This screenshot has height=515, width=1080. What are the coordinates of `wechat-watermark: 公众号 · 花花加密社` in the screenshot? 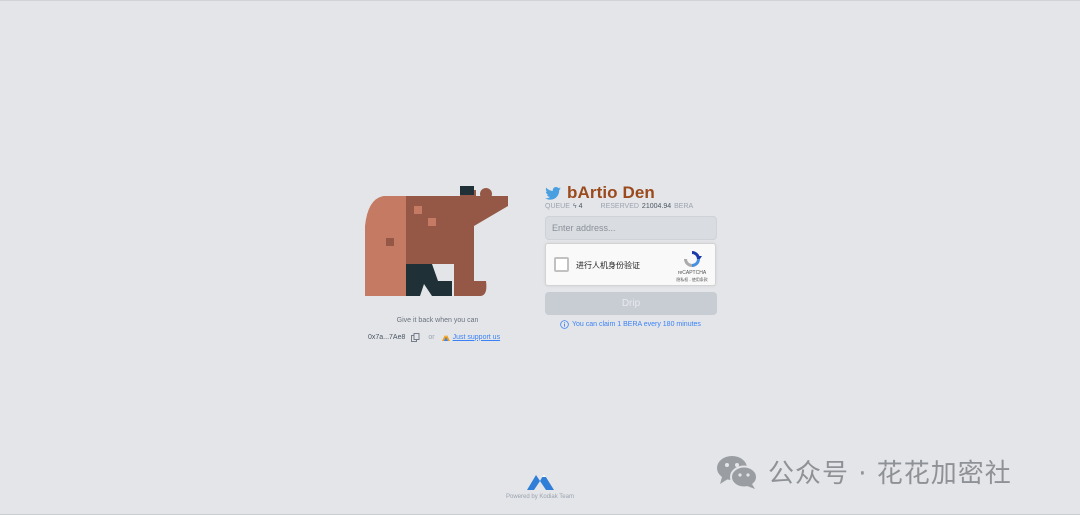 It's located at (864, 471).